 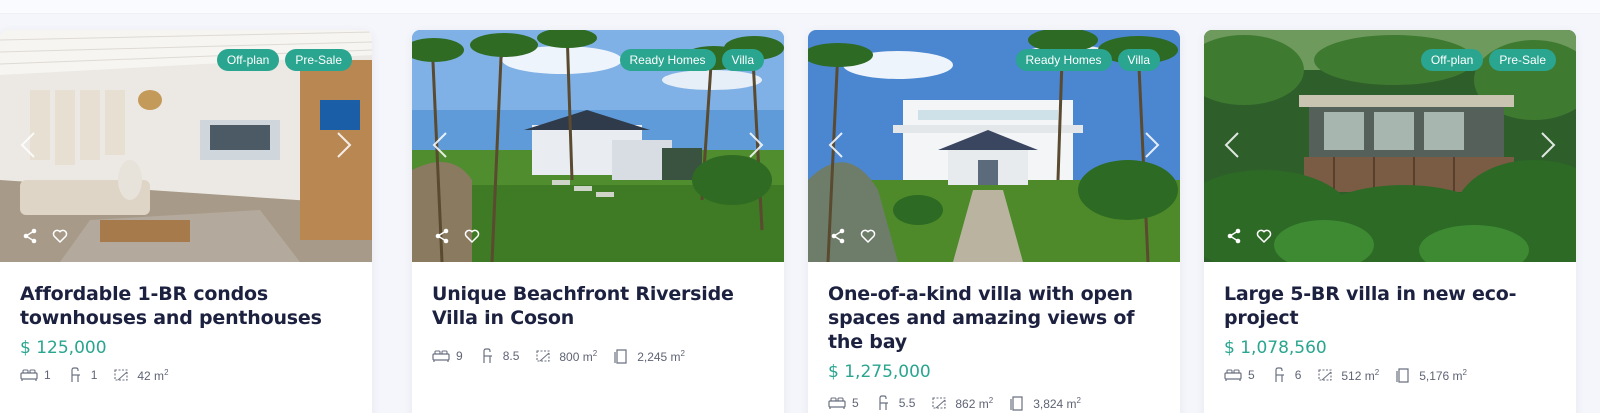 I want to click on baths-spec: 6, so click(x=1286, y=375).